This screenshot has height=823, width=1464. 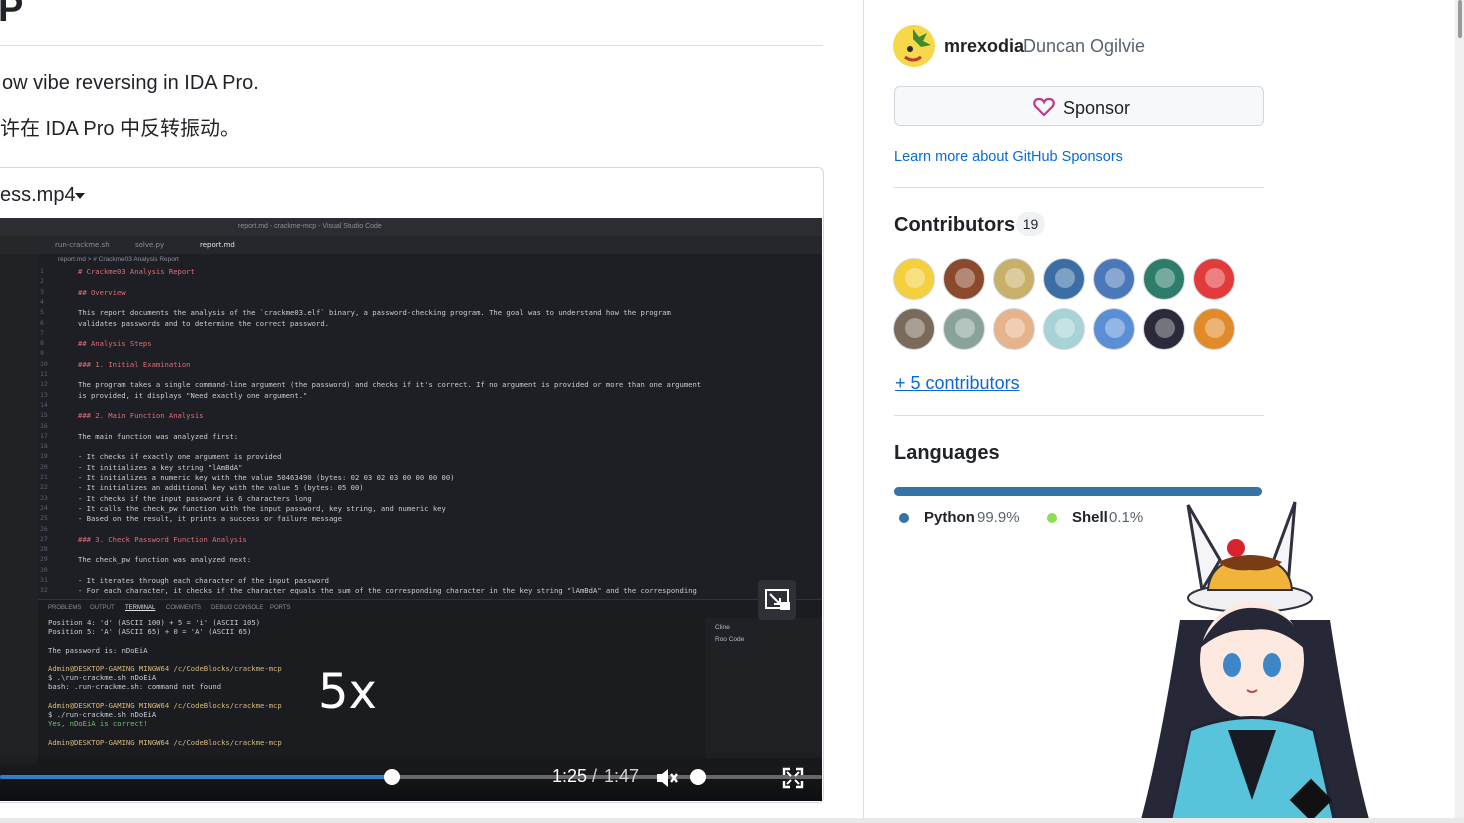 I want to click on code-line-number: 25, so click(x=44, y=518).